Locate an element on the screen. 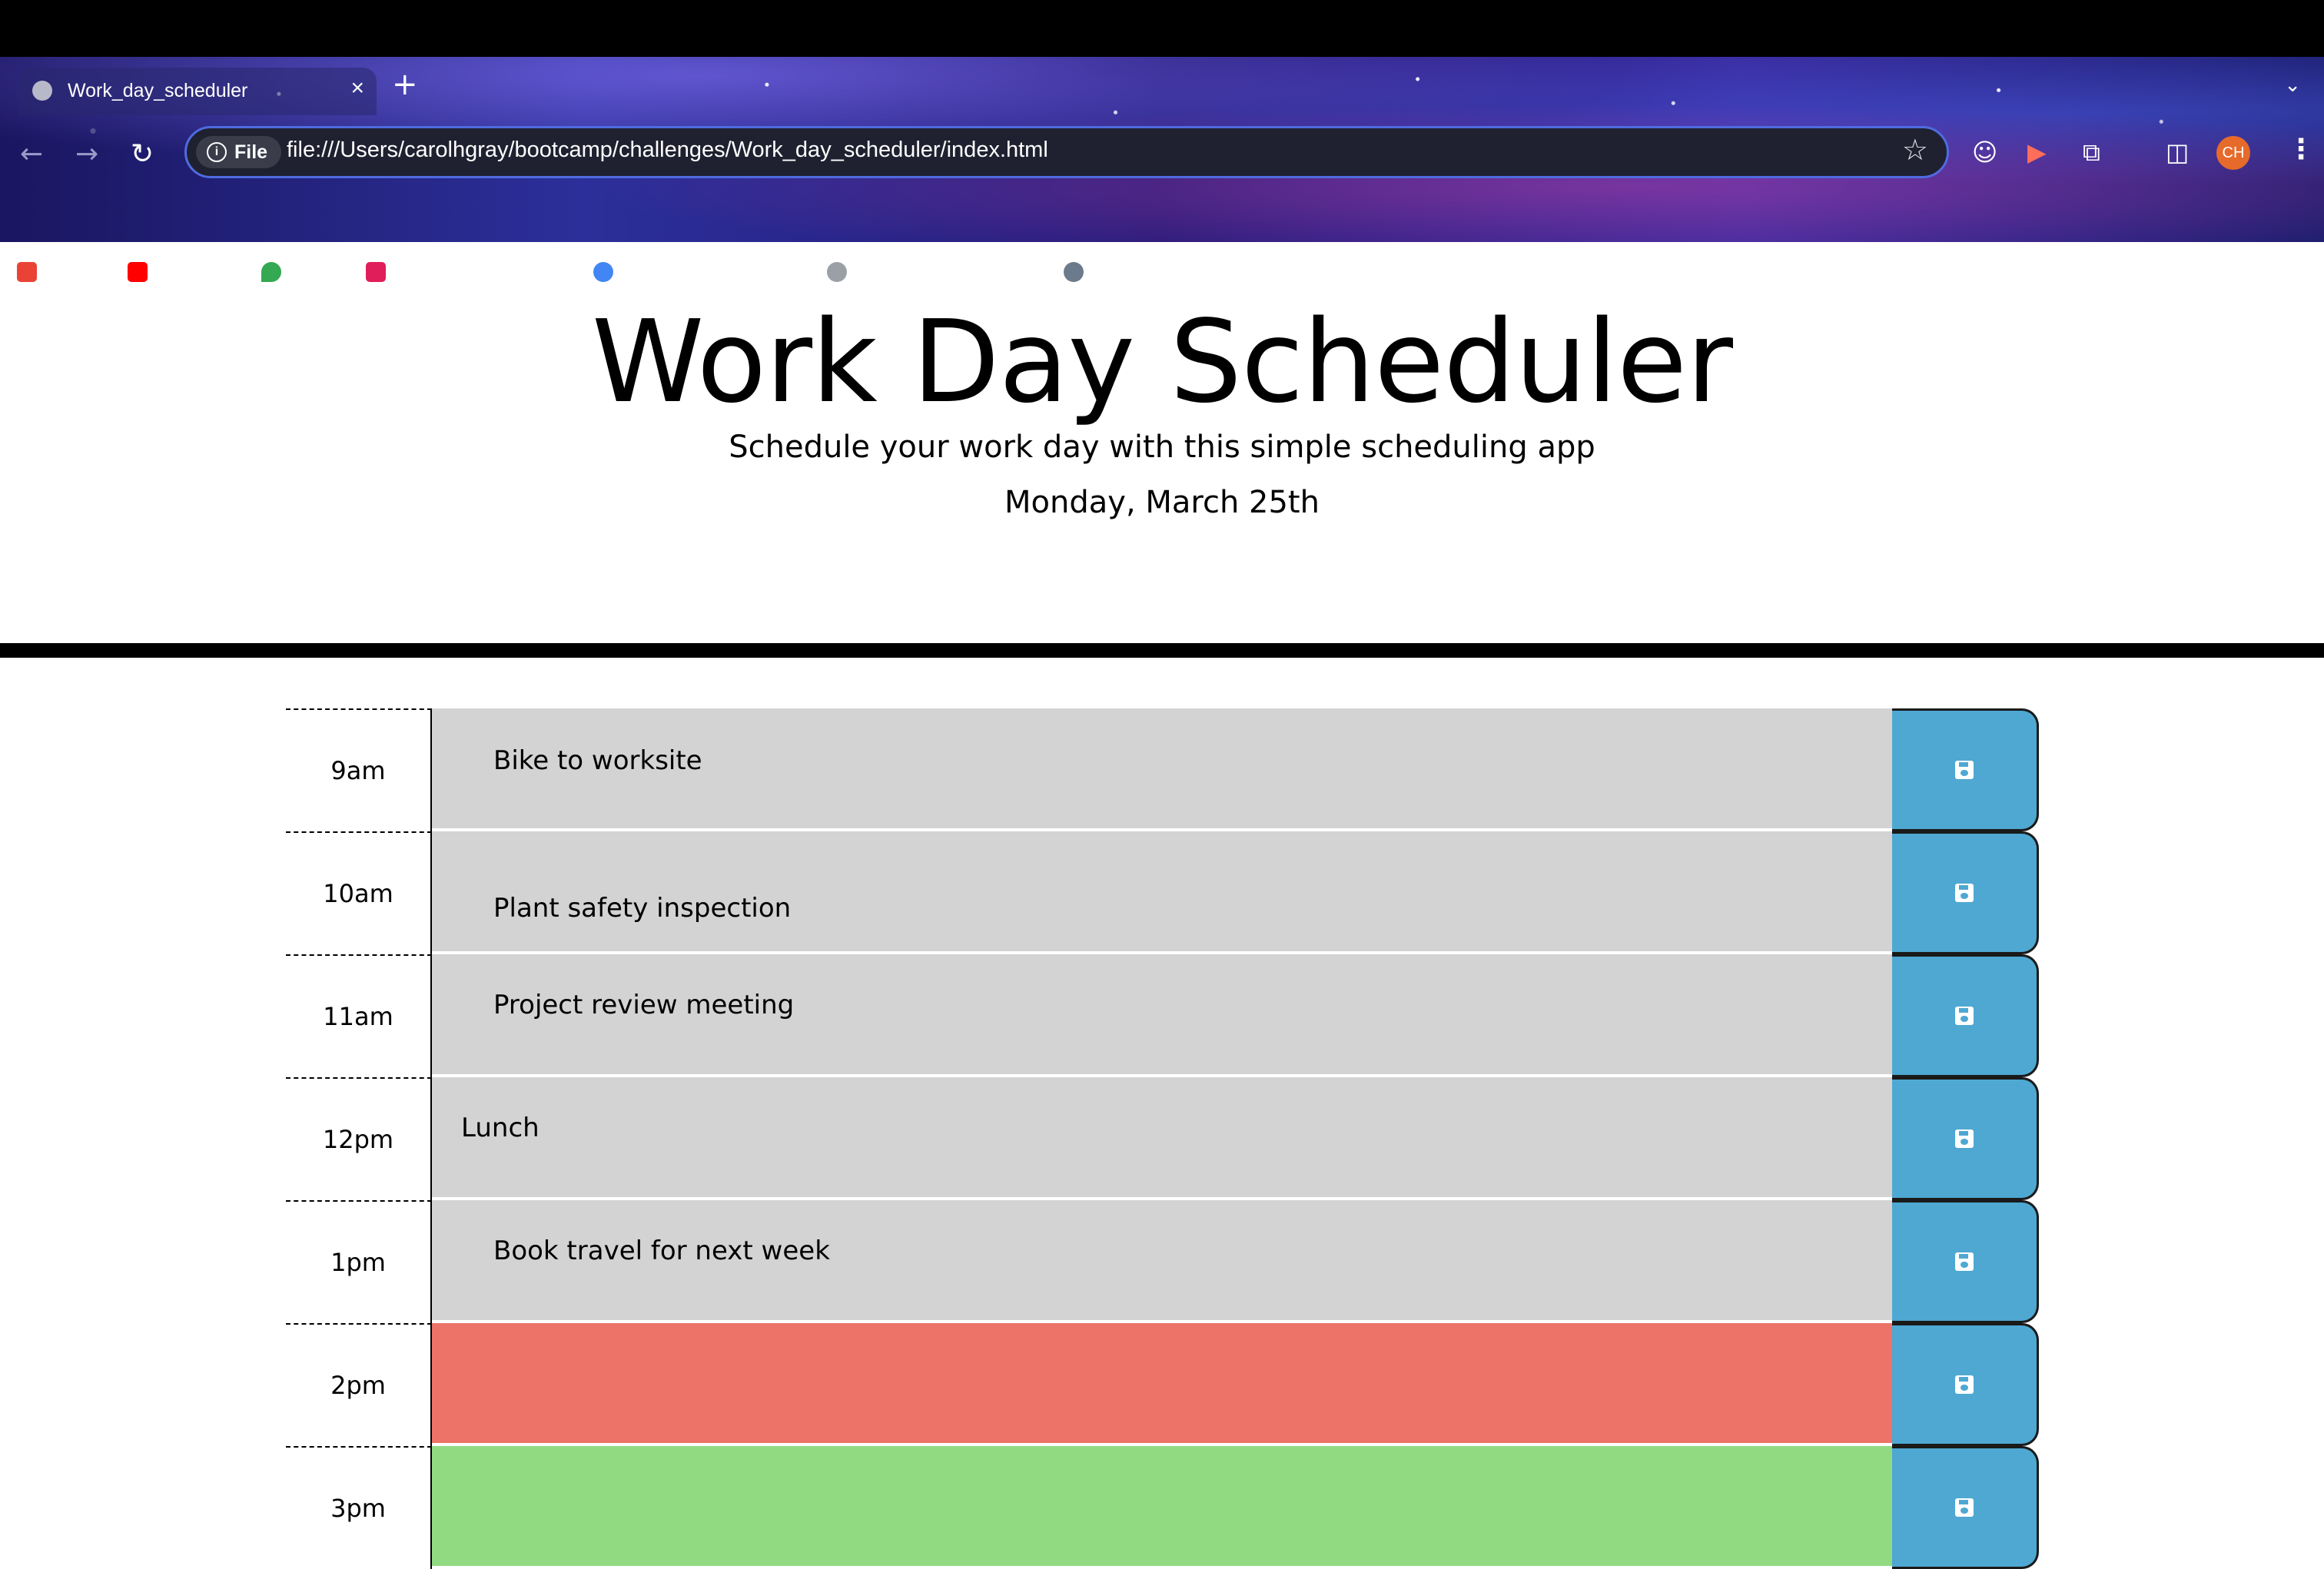  site-info-chip: i File is located at coordinates (239, 152).